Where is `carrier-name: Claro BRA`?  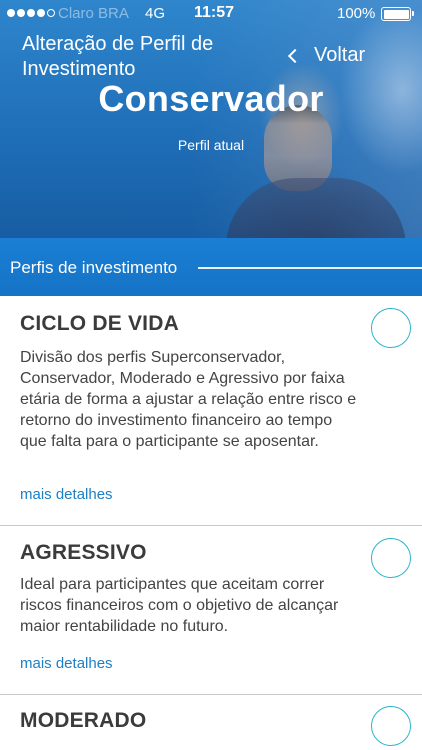 carrier-name: Claro BRA is located at coordinates (93, 13).